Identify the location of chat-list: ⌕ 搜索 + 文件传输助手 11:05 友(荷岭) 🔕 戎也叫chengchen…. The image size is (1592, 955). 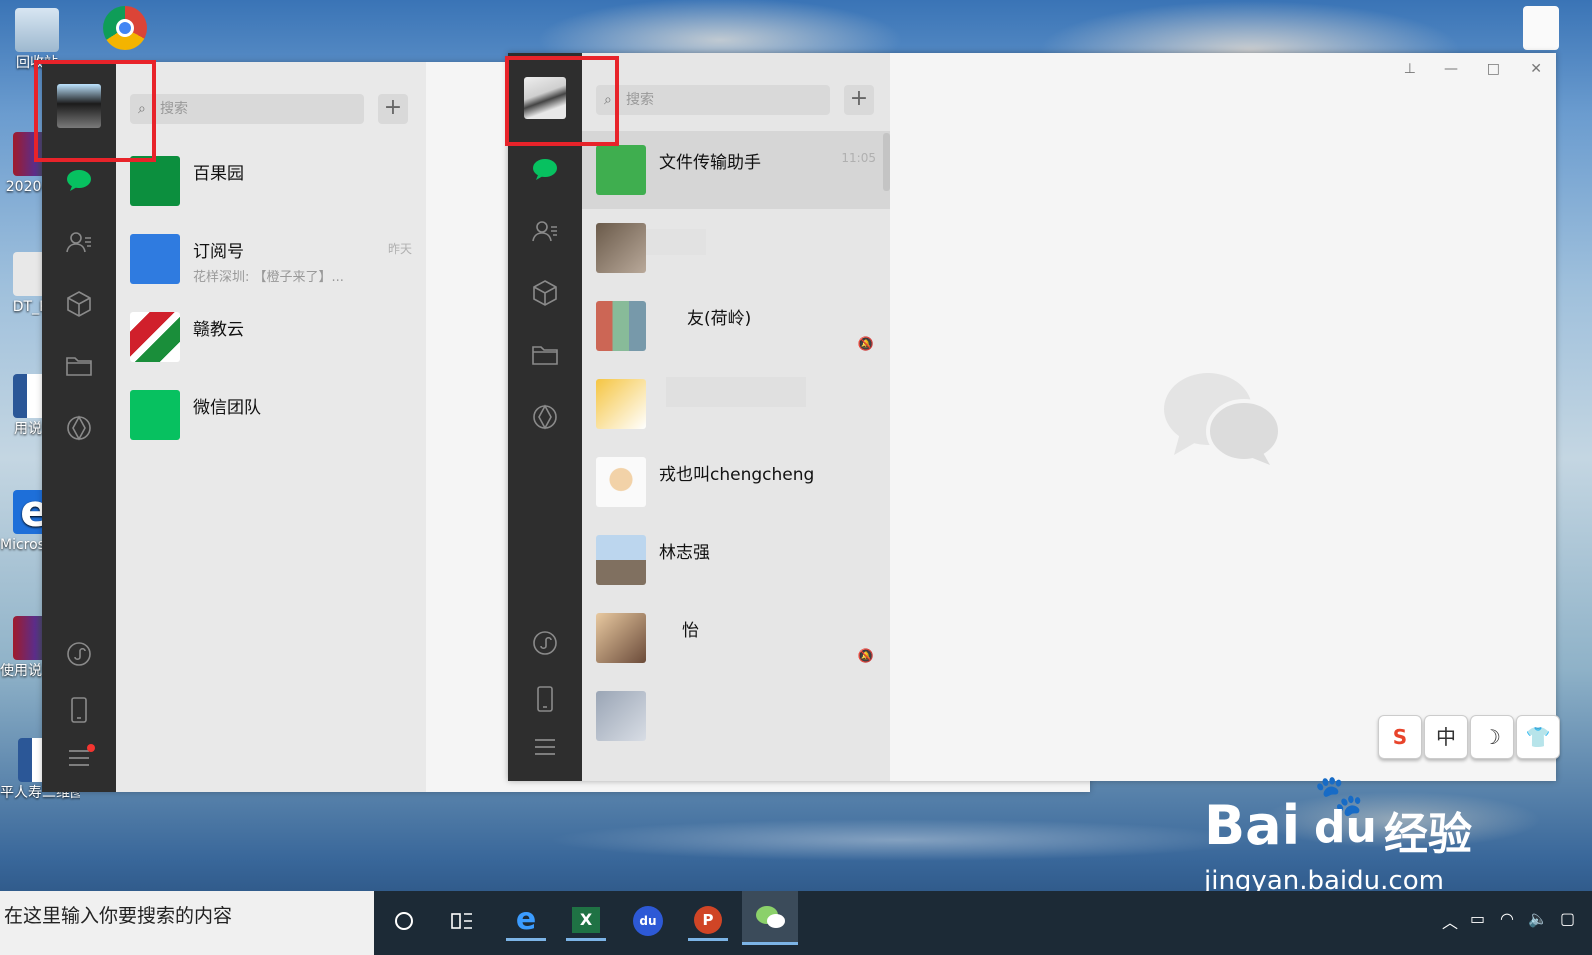
(736, 417).